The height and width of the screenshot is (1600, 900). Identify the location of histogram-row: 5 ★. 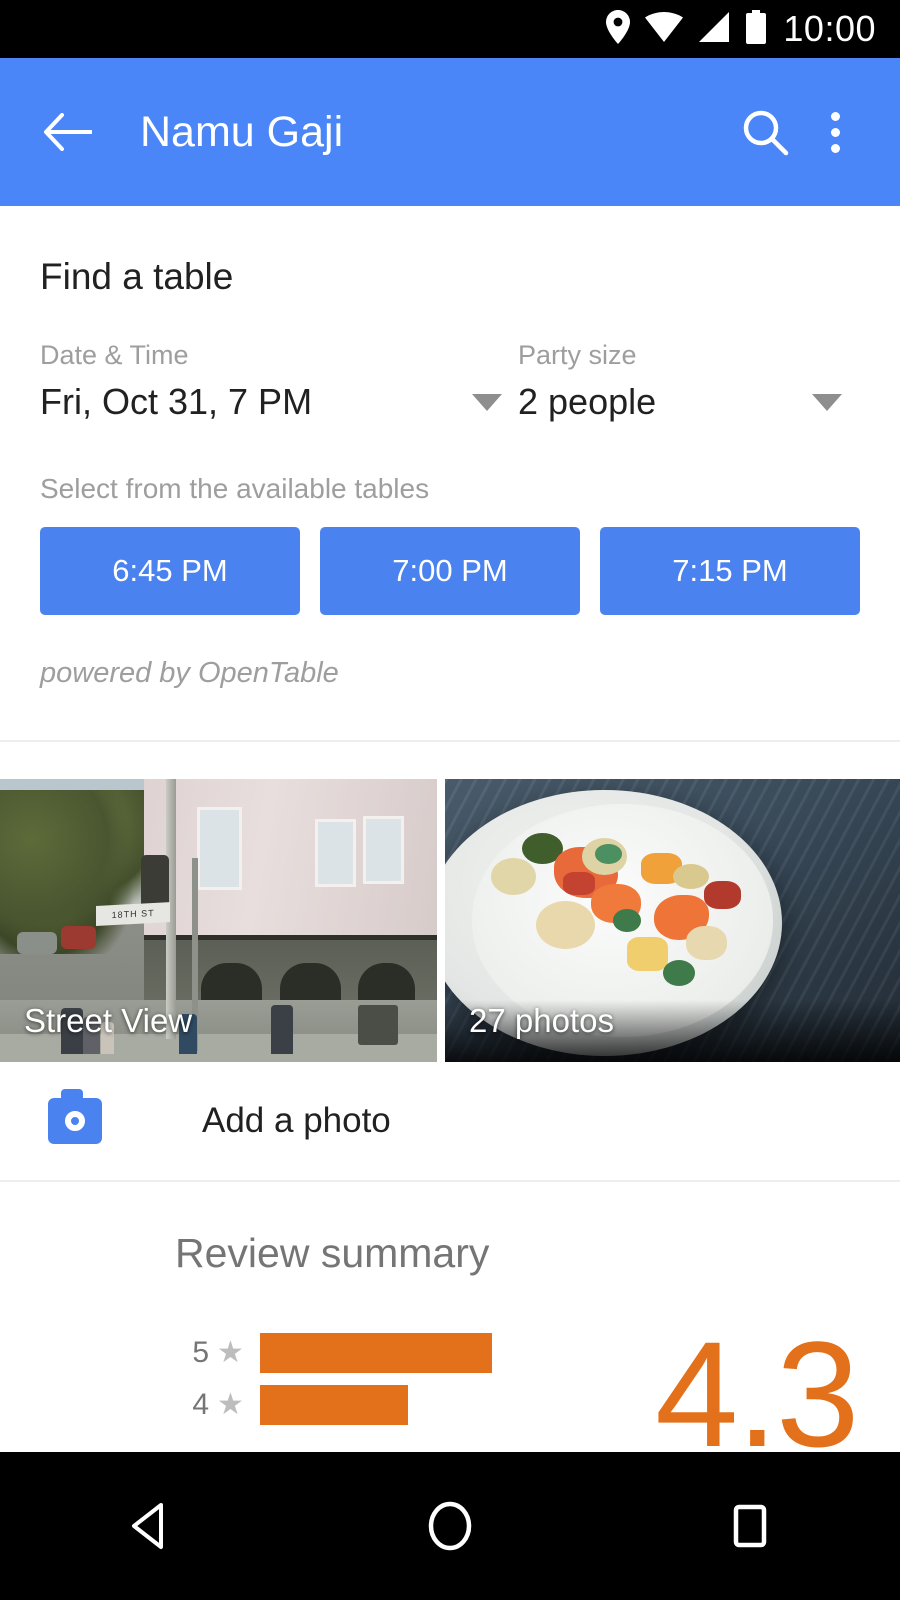
(365, 1353).